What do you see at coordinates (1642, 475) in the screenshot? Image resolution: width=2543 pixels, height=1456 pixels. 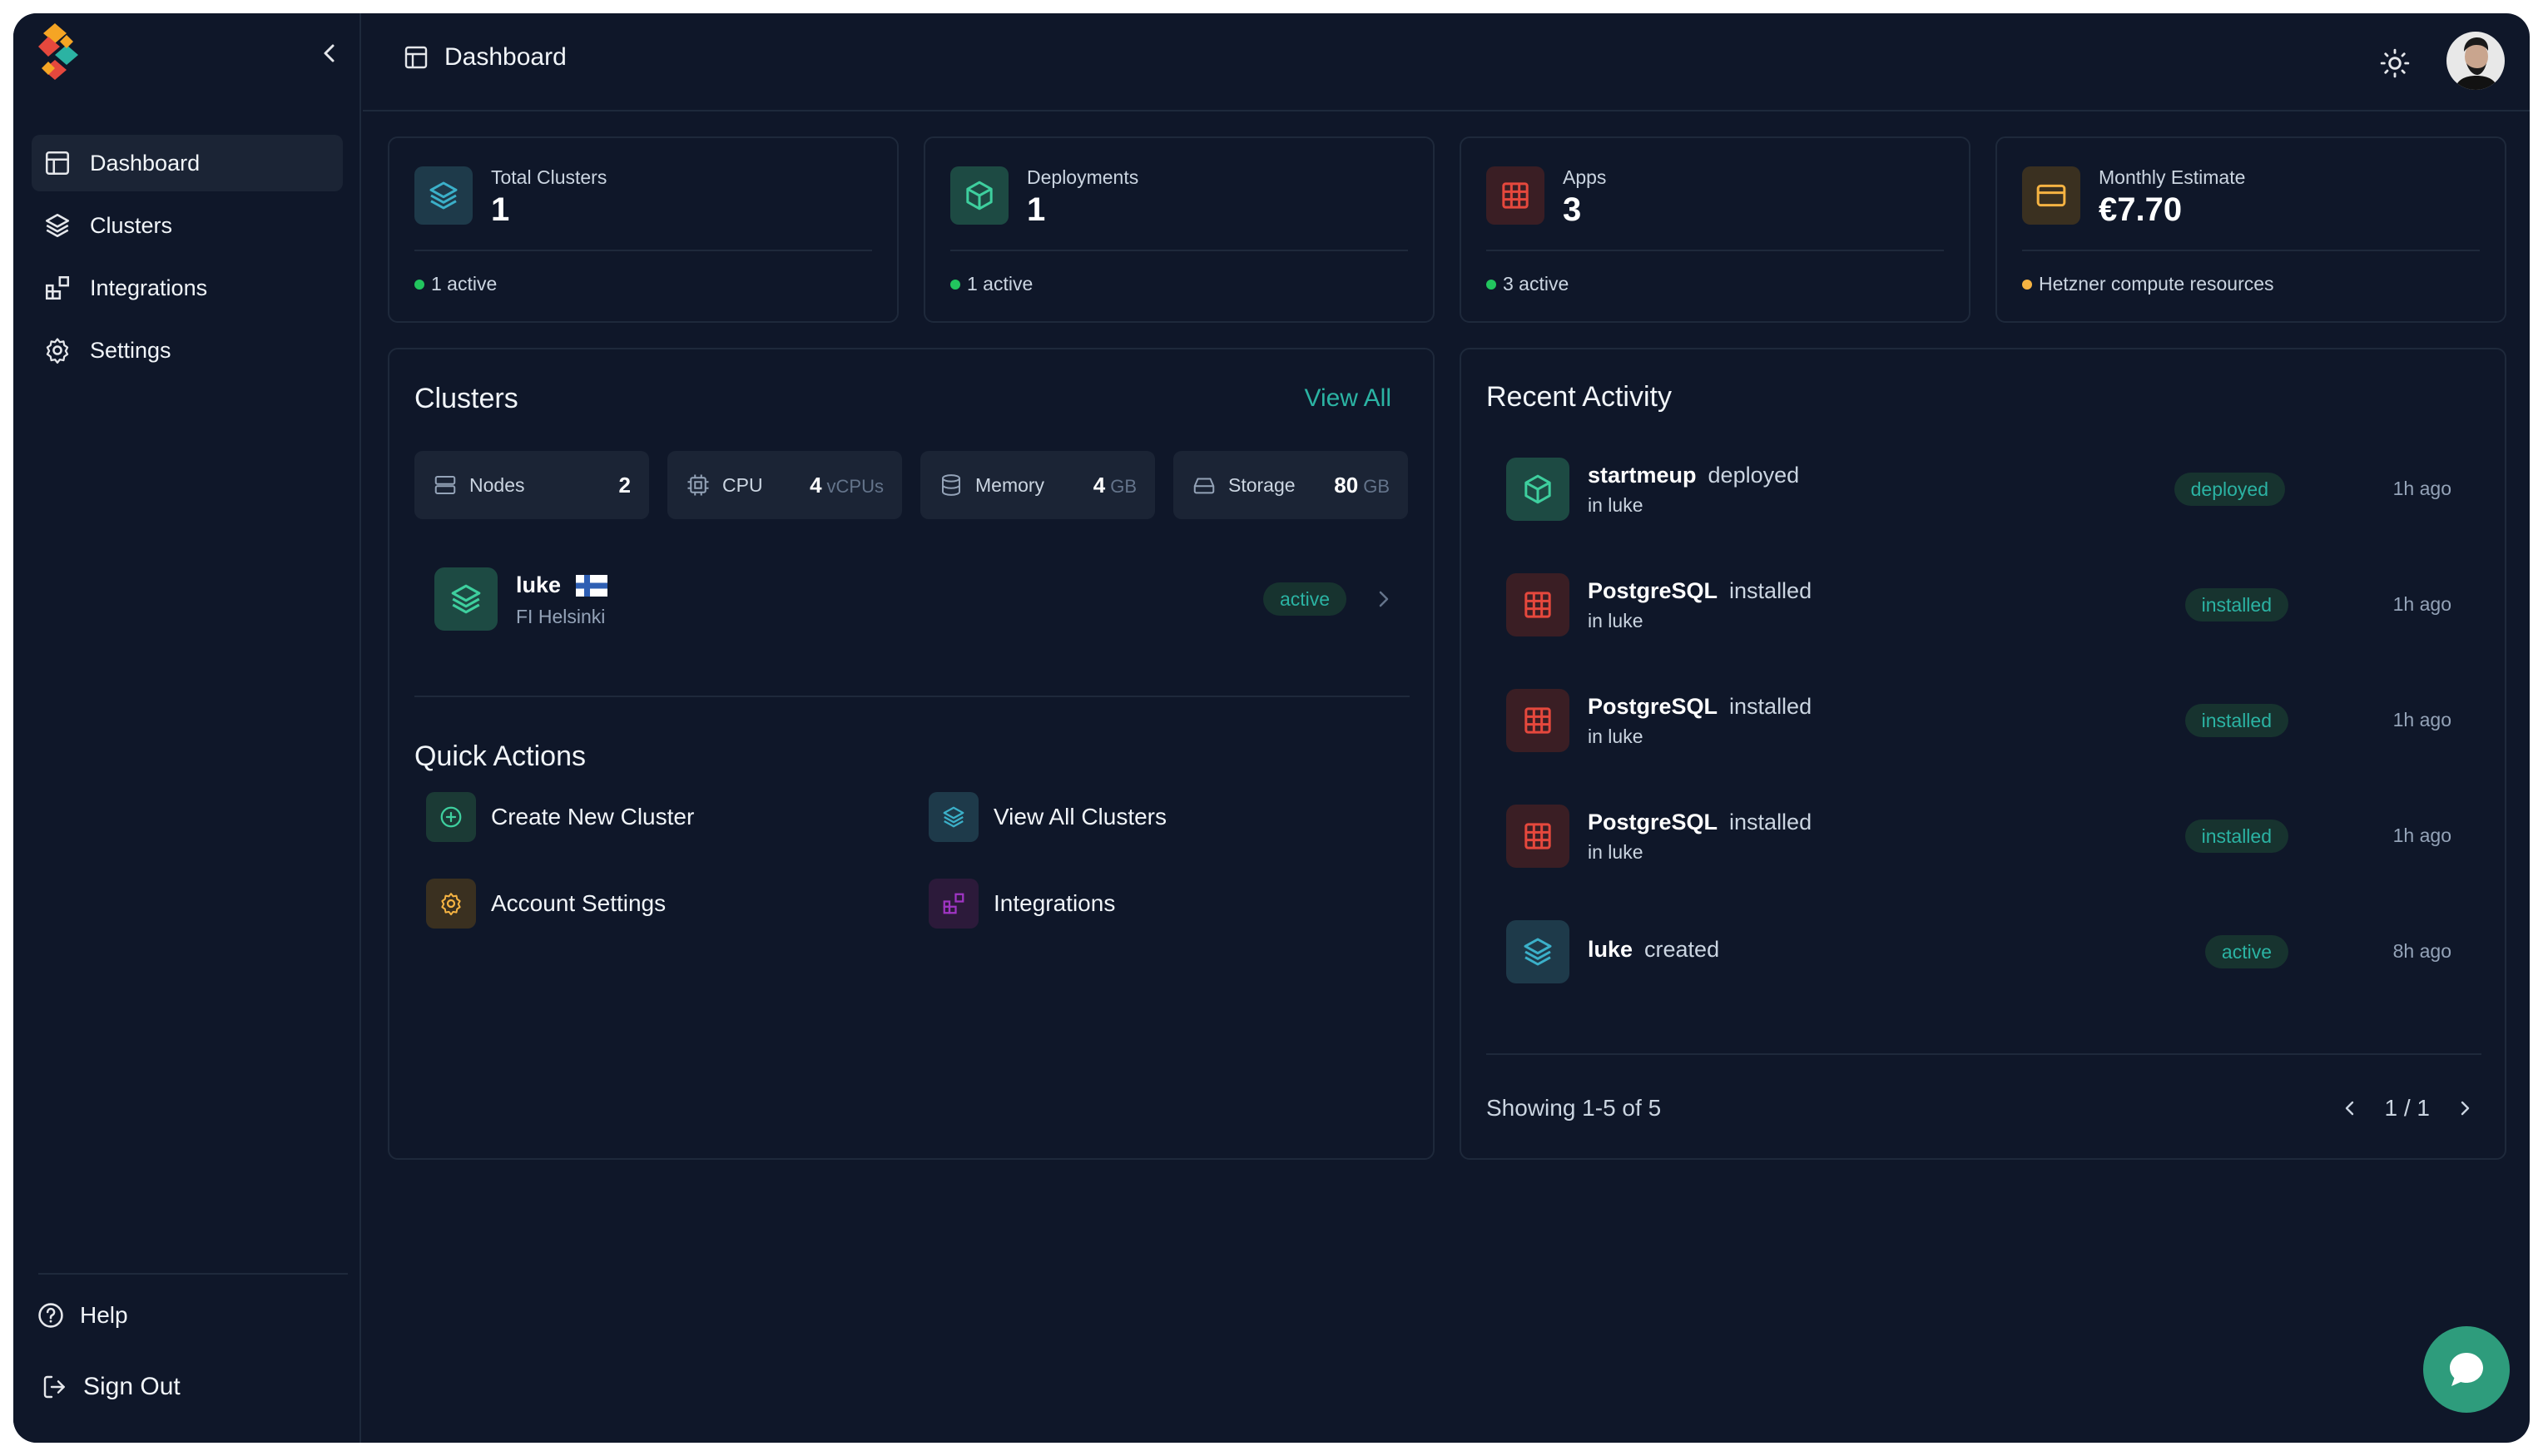 I see `activity-name: startmeup` at bounding box center [1642, 475].